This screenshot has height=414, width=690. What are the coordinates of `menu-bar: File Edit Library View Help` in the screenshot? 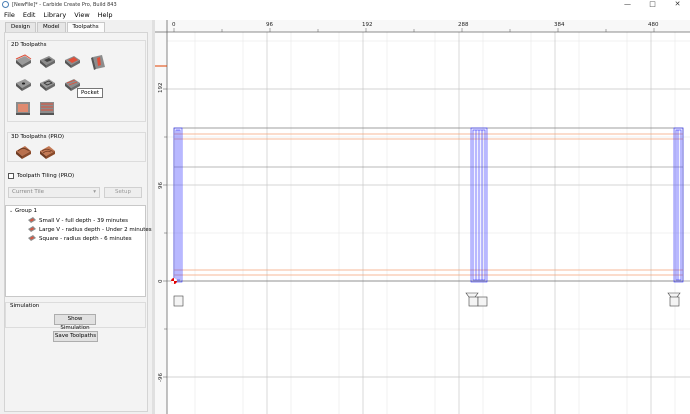 It's located at (345, 14).